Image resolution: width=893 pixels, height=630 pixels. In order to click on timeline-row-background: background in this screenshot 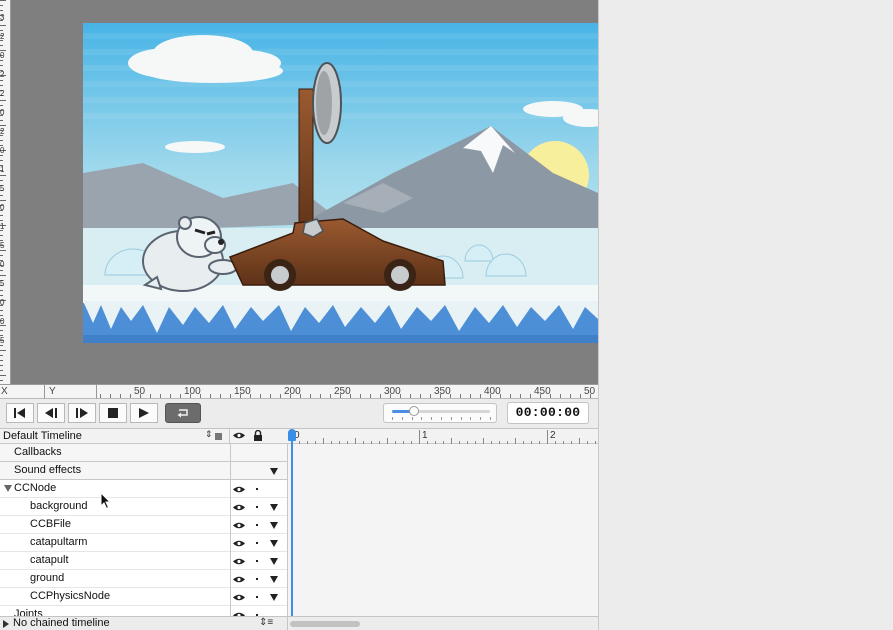, I will do `click(299, 507)`.